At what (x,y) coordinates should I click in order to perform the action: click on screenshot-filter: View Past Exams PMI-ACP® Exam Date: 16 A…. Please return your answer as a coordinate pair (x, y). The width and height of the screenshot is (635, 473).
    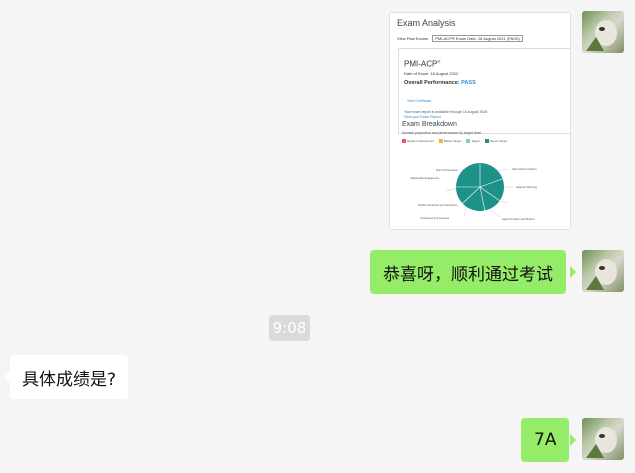
    Looking at the image, I should click on (460, 38).